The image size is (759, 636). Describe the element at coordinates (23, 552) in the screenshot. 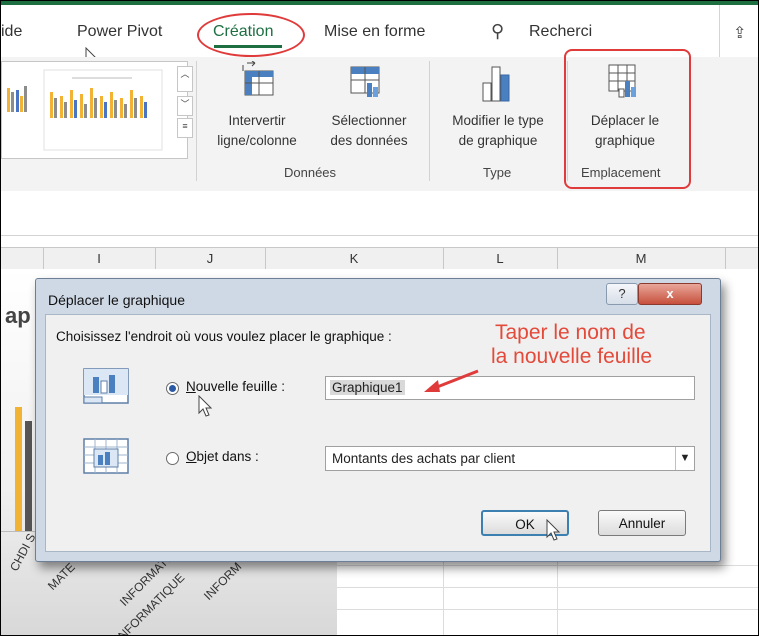

I see `axis-label: CHDI S` at that location.